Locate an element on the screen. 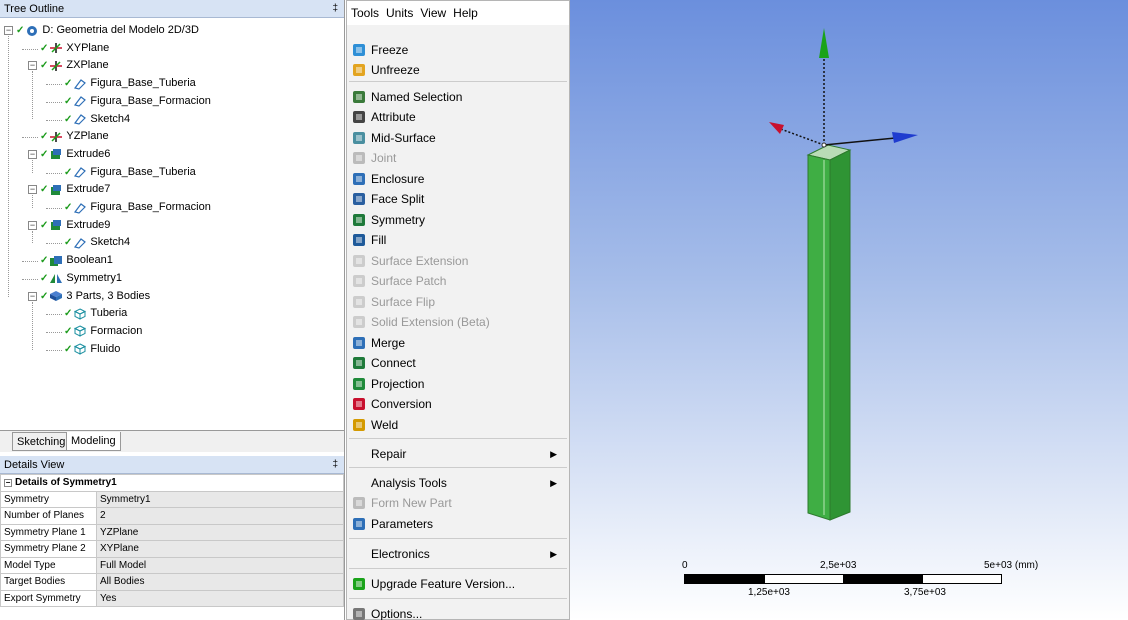 The height and width of the screenshot is (620, 1128). tree-item: ✓ Extrude6 is located at coordinates (75, 154).